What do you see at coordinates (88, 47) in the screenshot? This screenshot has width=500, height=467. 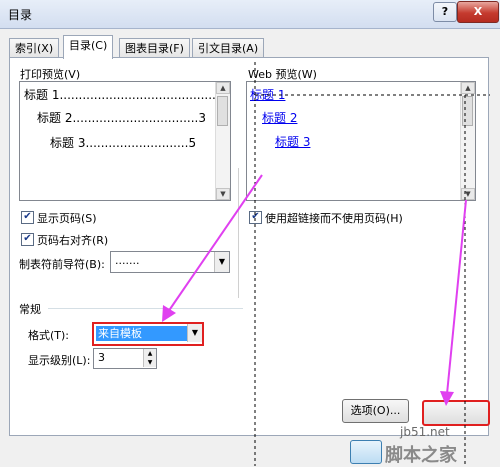 I see `tab-toc: 目录(C)` at bounding box center [88, 47].